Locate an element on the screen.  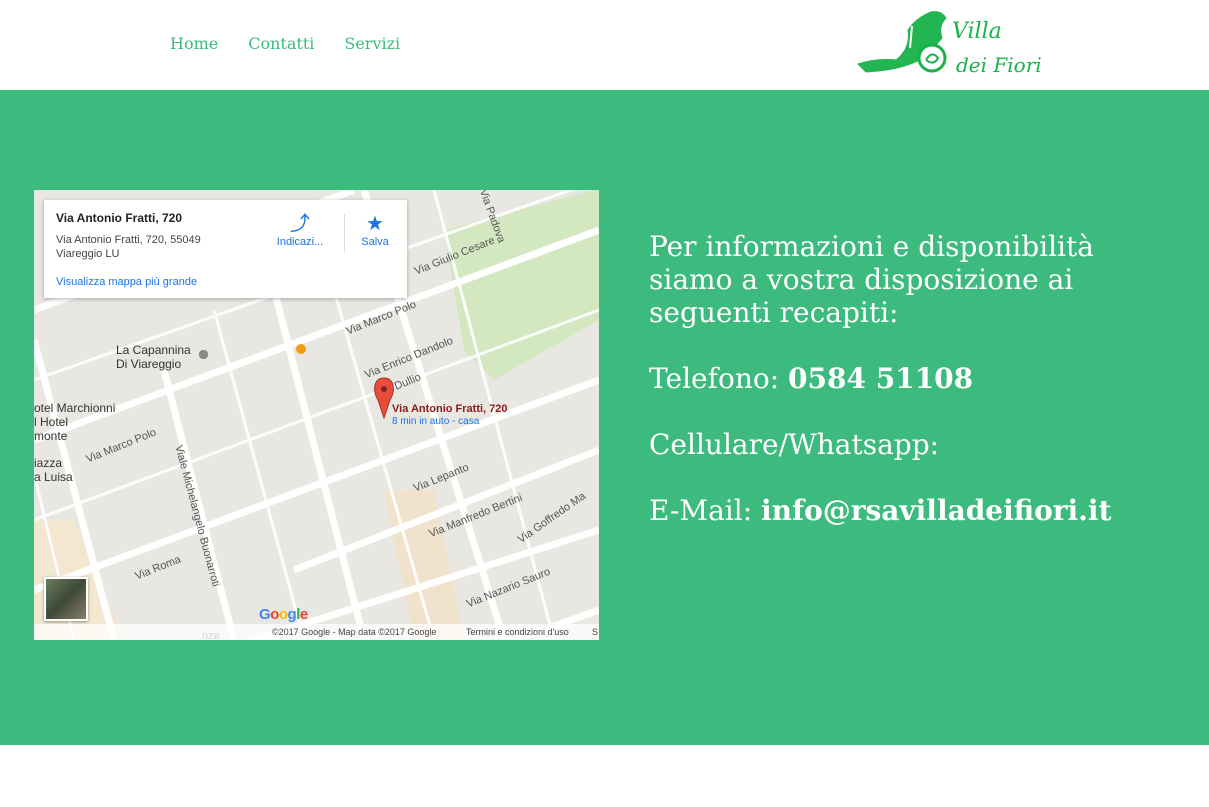
poi-piazza: iazza a Luisa is located at coordinates (53, 470).